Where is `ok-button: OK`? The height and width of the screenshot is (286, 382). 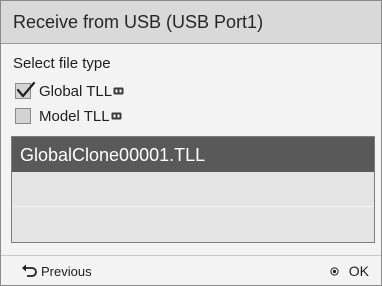 ok-button: OK is located at coordinates (349, 271).